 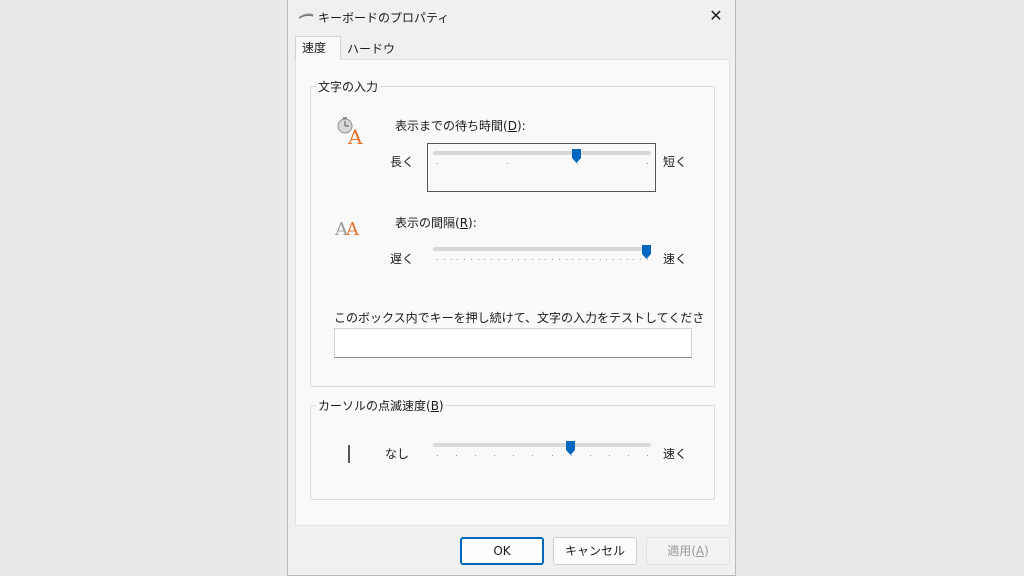 I want to click on repeat-rate-slider, so click(x=542, y=256).